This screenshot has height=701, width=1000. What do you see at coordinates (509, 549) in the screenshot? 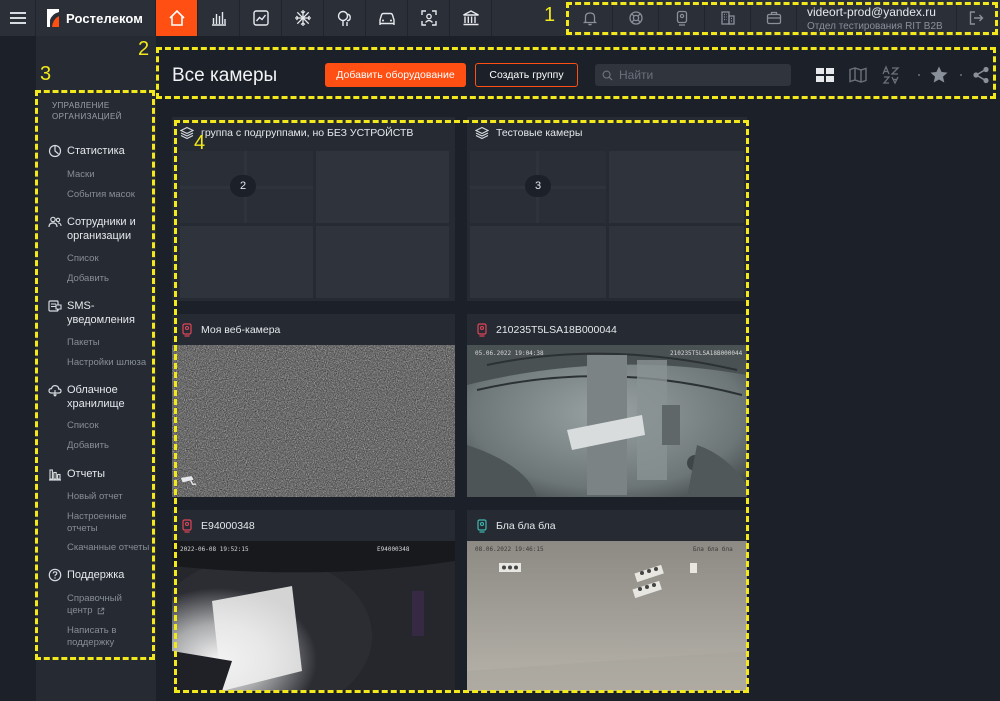
I see `osd-timestamp: 08.06.2022 19:46:15` at bounding box center [509, 549].